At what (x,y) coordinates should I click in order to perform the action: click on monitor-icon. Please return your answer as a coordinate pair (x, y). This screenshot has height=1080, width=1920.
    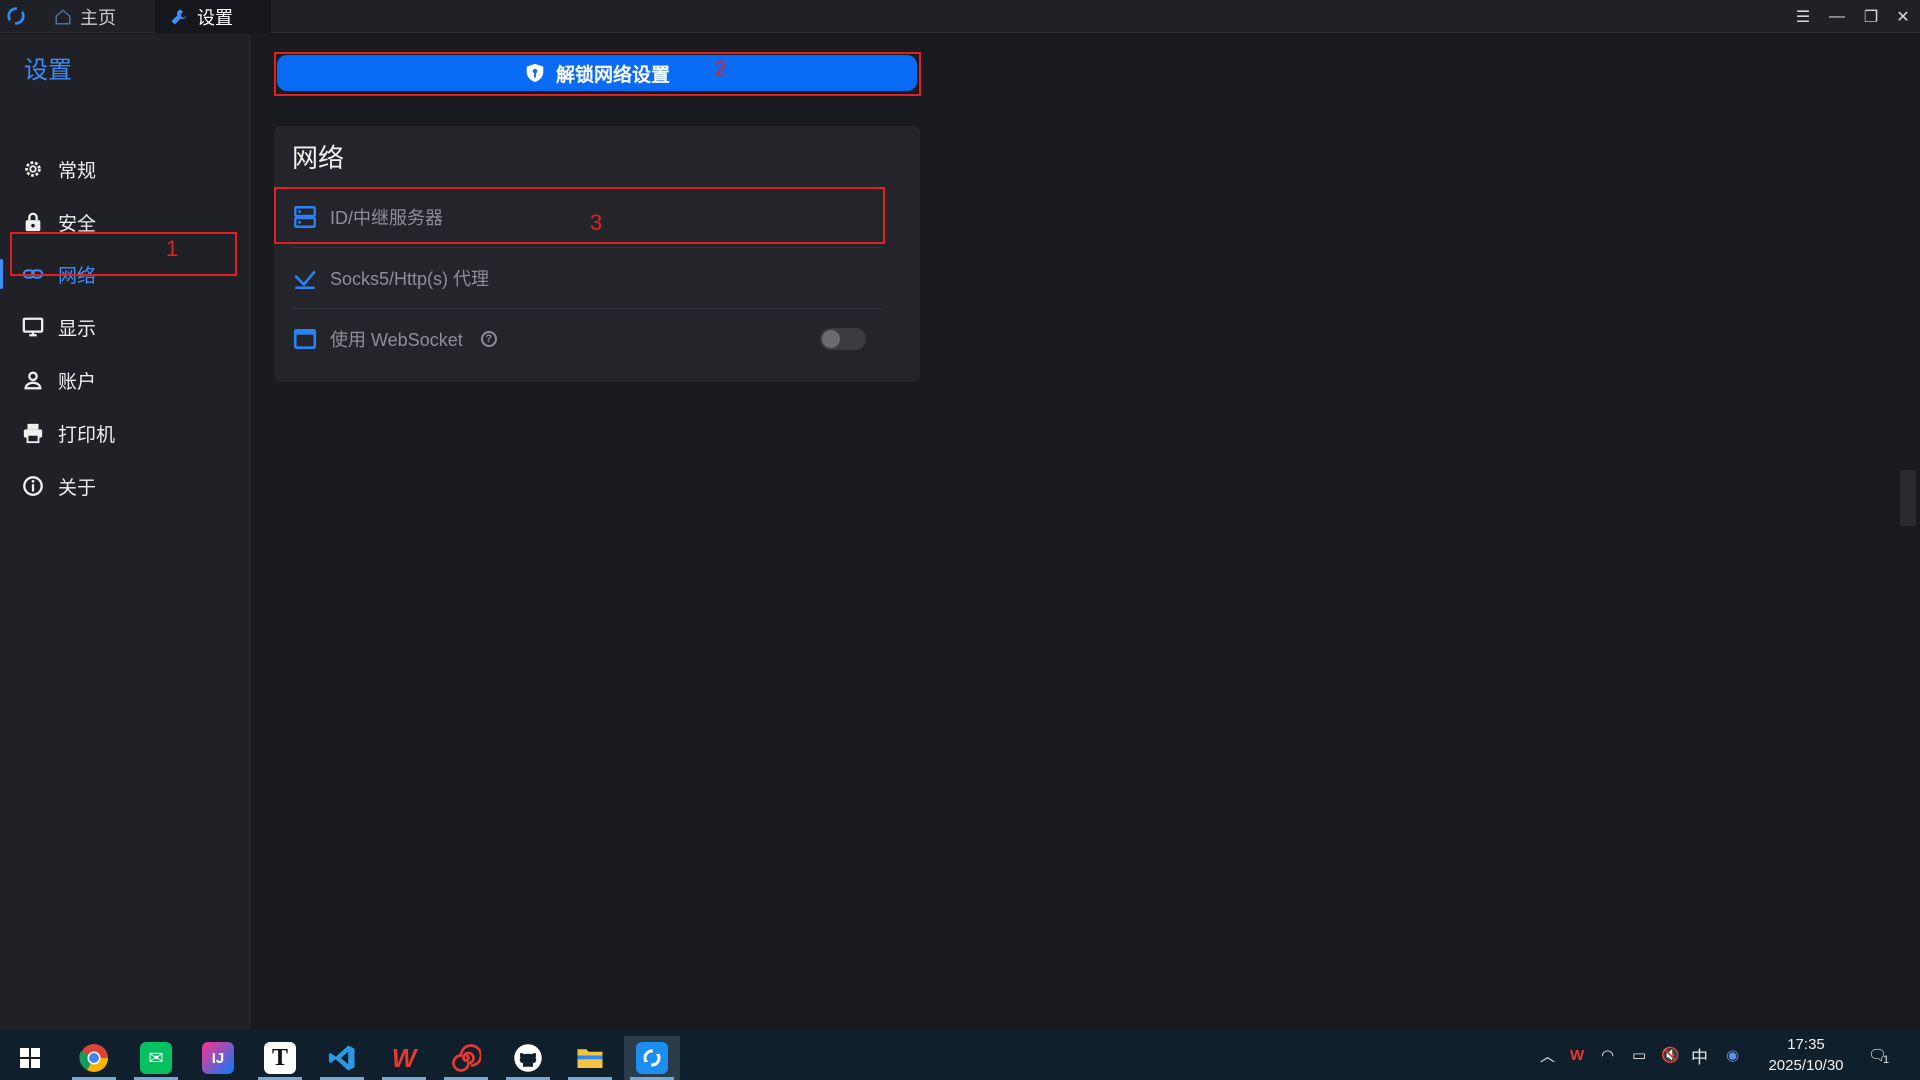
    Looking at the image, I should click on (33, 327).